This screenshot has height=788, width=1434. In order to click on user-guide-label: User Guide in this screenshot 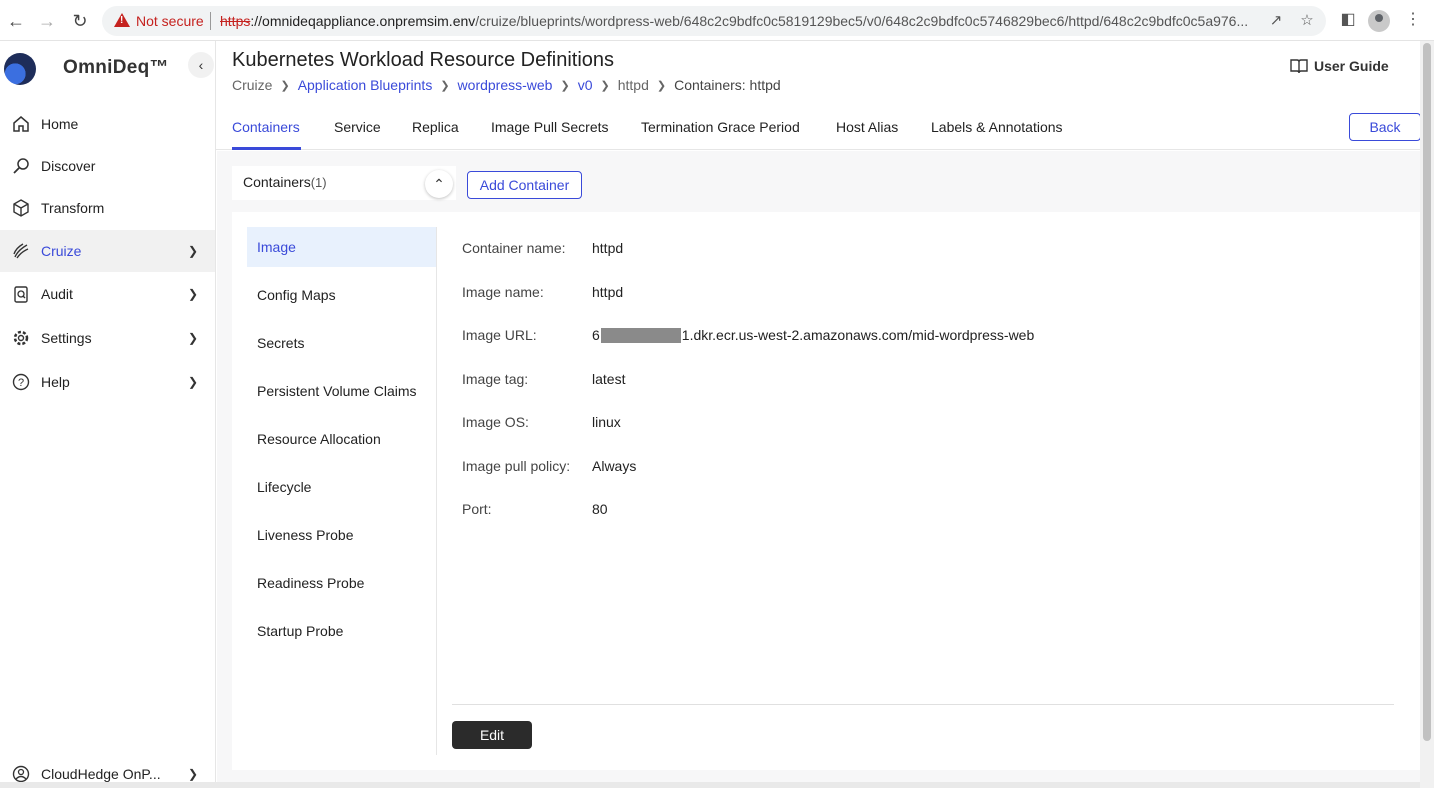, I will do `click(1351, 66)`.